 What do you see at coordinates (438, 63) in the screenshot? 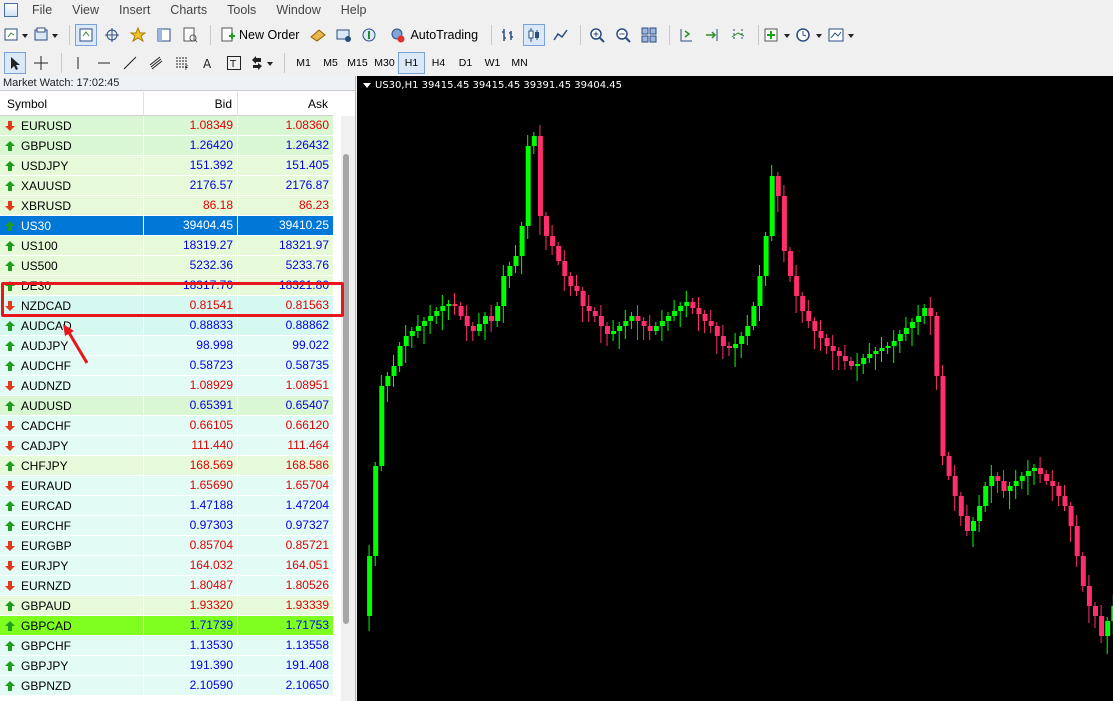
I see `timeframe-h4-button: H4` at bounding box center [438, 63].